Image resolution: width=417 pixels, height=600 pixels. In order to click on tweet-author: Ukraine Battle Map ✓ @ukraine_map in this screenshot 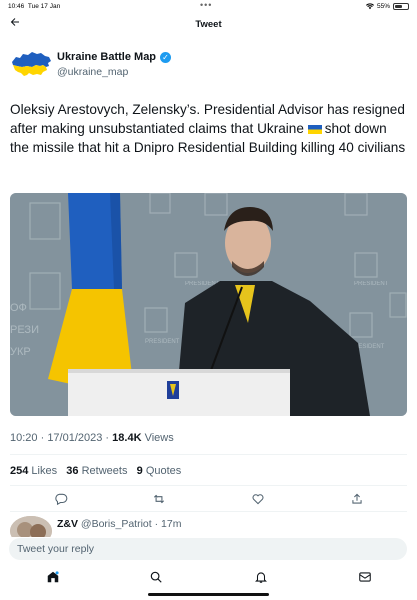, I will do `click(205, 65)`.